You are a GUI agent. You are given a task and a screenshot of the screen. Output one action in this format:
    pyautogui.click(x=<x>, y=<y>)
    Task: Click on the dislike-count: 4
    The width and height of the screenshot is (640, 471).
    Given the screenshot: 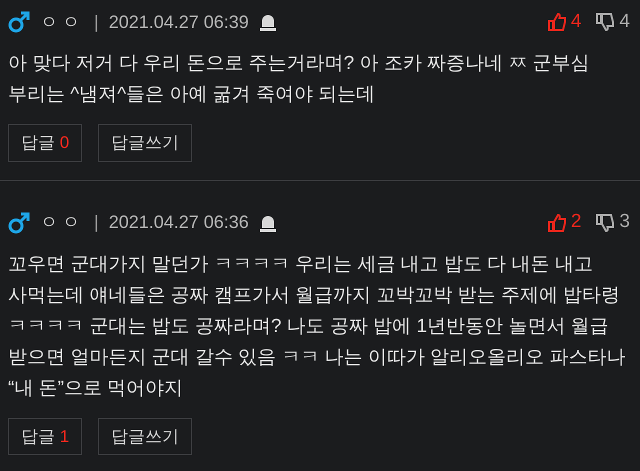 What is the action you would take?
    pyautogui.click(x=624, y=22)
    